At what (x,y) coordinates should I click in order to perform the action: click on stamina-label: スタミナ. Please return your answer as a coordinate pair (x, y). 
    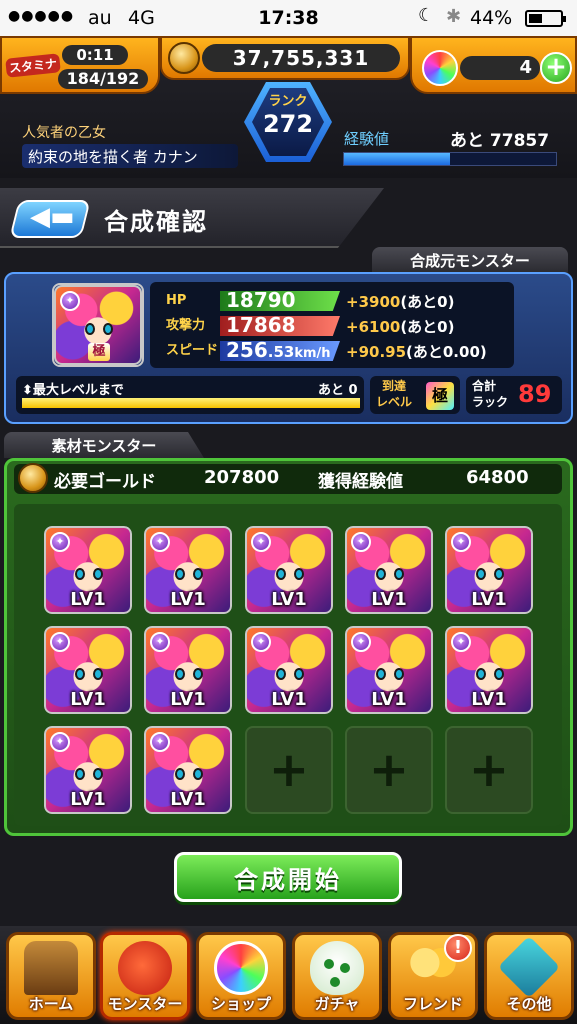
    Looking at the image, I should click on (33, 65).